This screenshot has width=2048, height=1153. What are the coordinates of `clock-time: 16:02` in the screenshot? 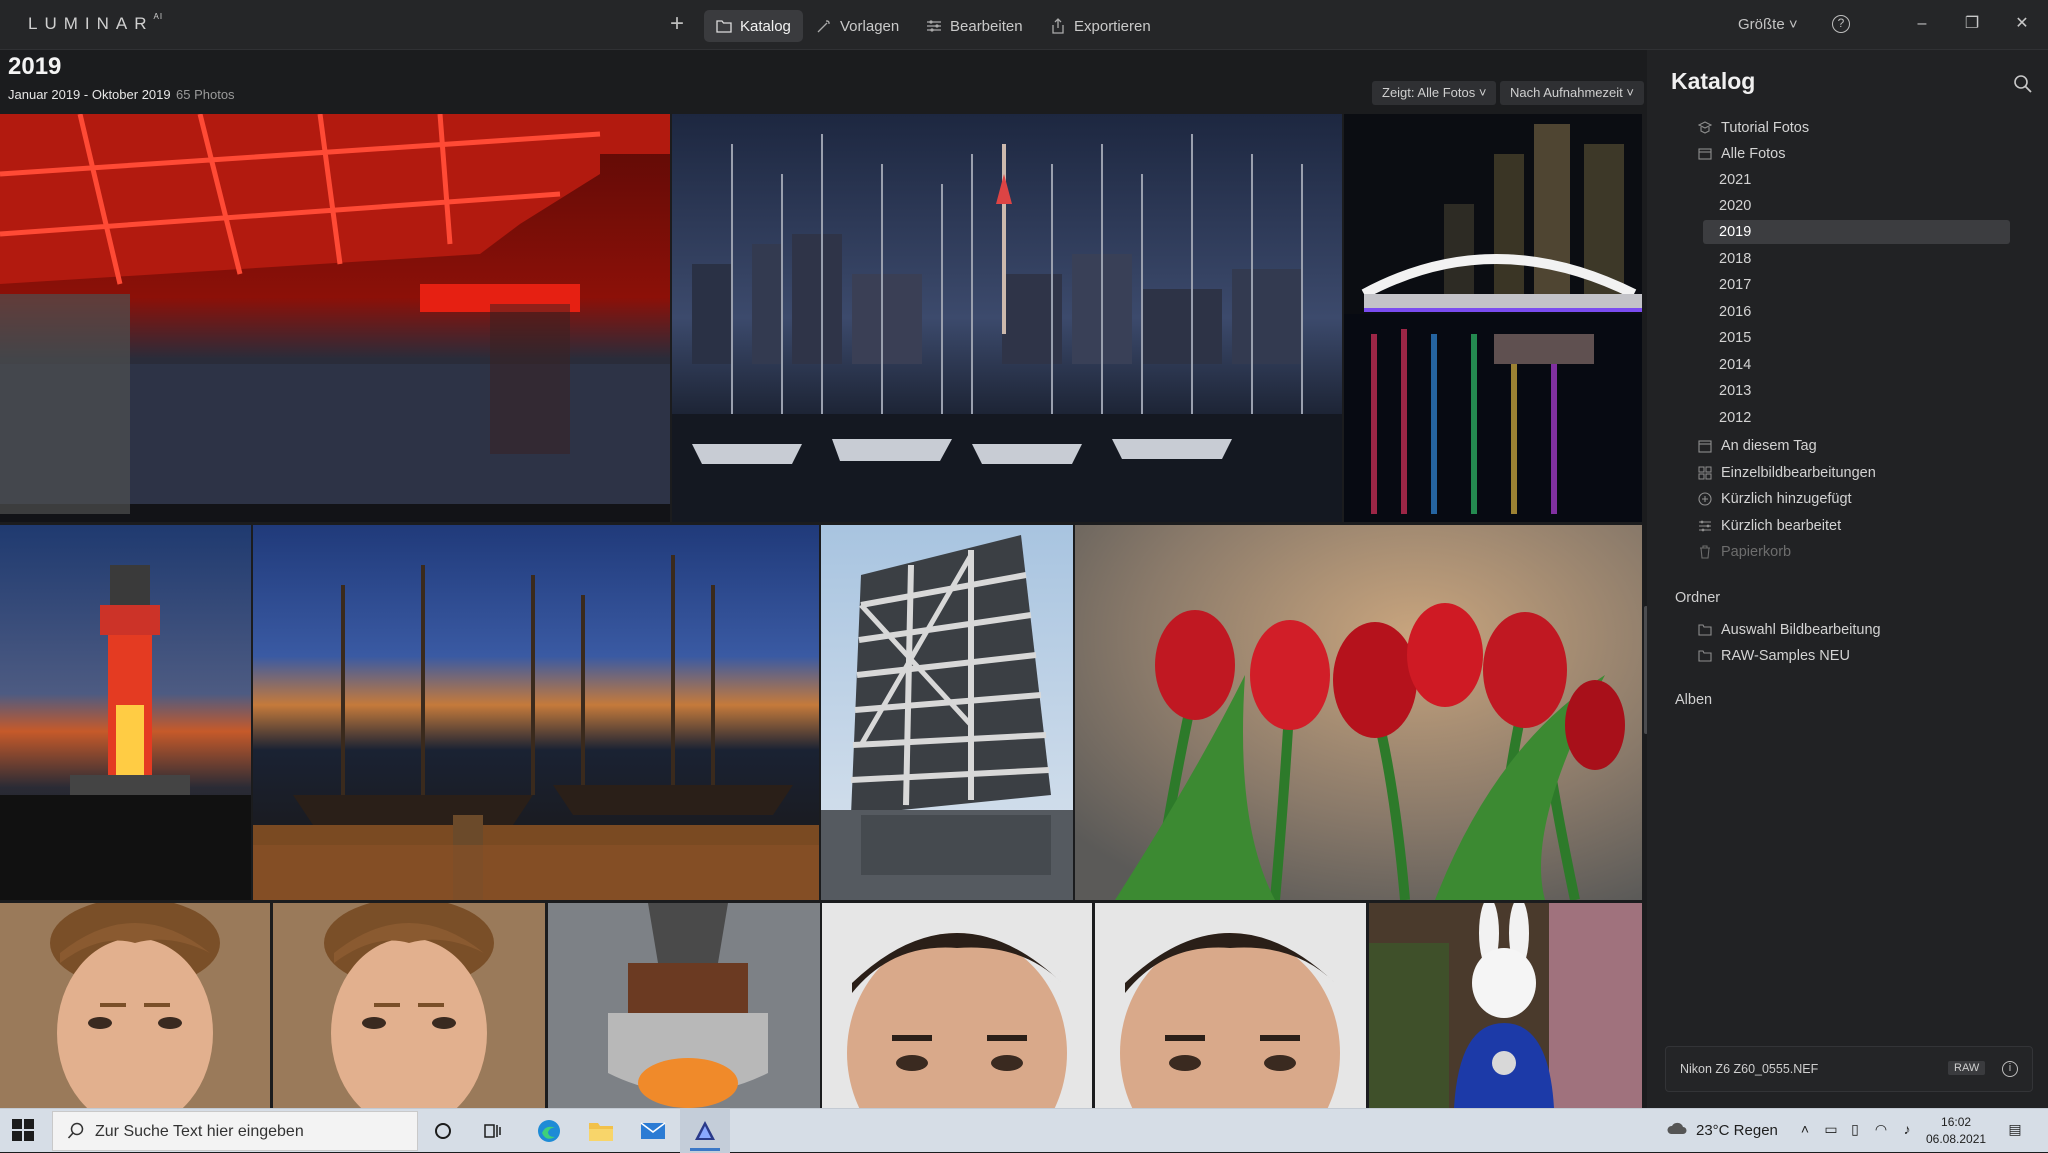 It's located at (1956, 1122).